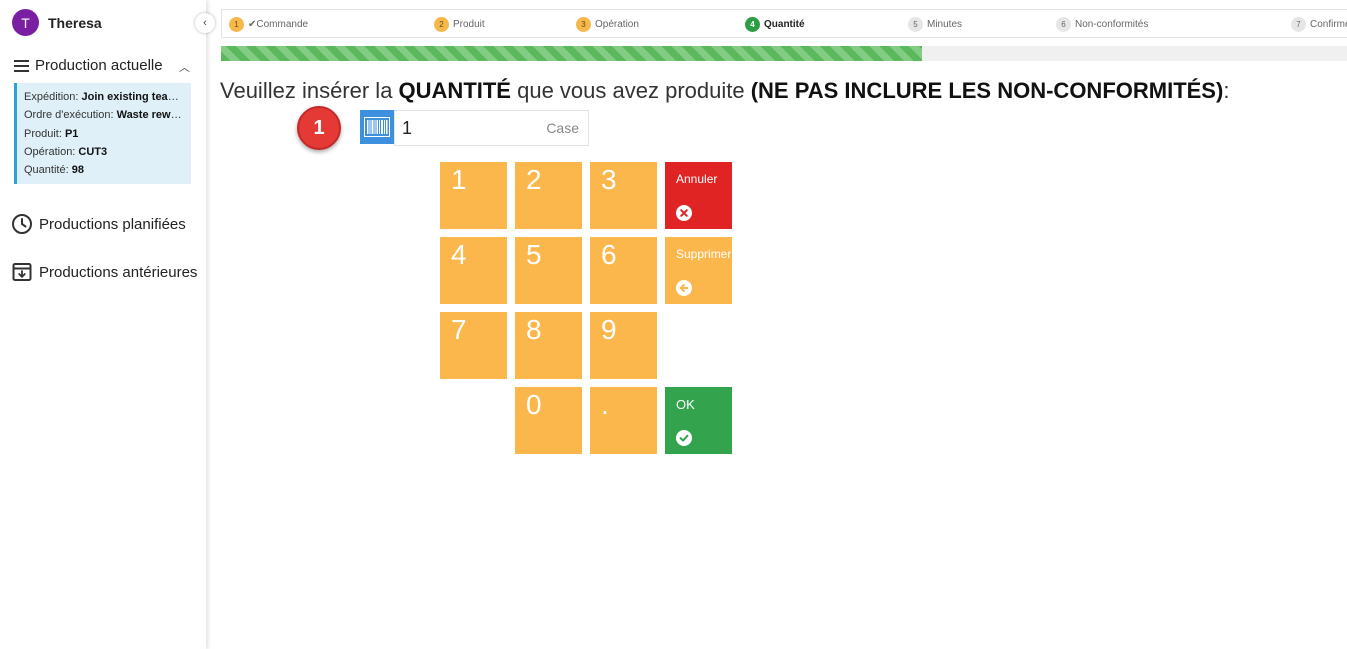 The height and width of the screenshot is (649, 1347). Describe the element at coordinates (548, 420) in the screenshot. I see `key-0: 0` at that location.